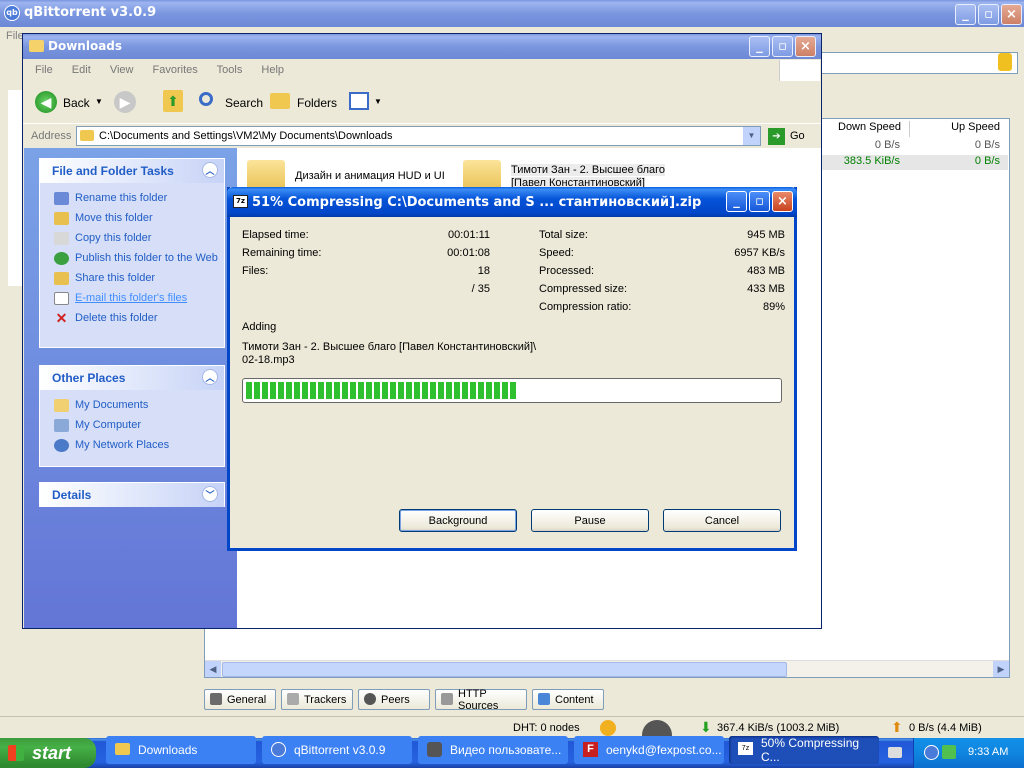  I want to click on forward-button: ▶, so click(125, 102).